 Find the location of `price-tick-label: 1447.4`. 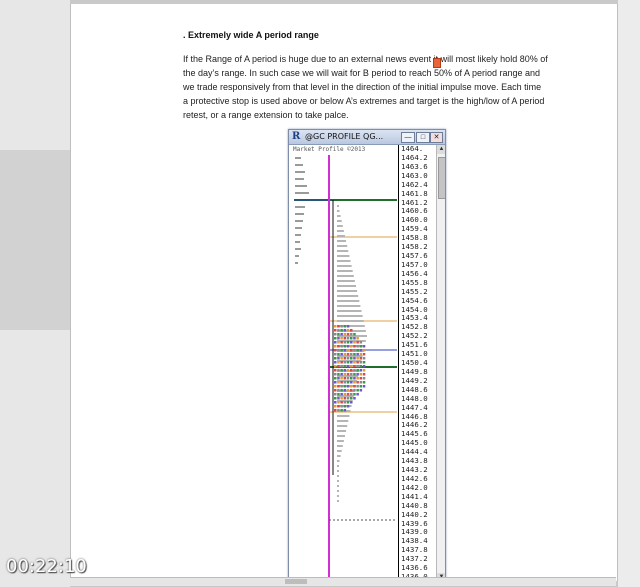

price-tick-label: 1447.4 is located at coordinates (414, 407).